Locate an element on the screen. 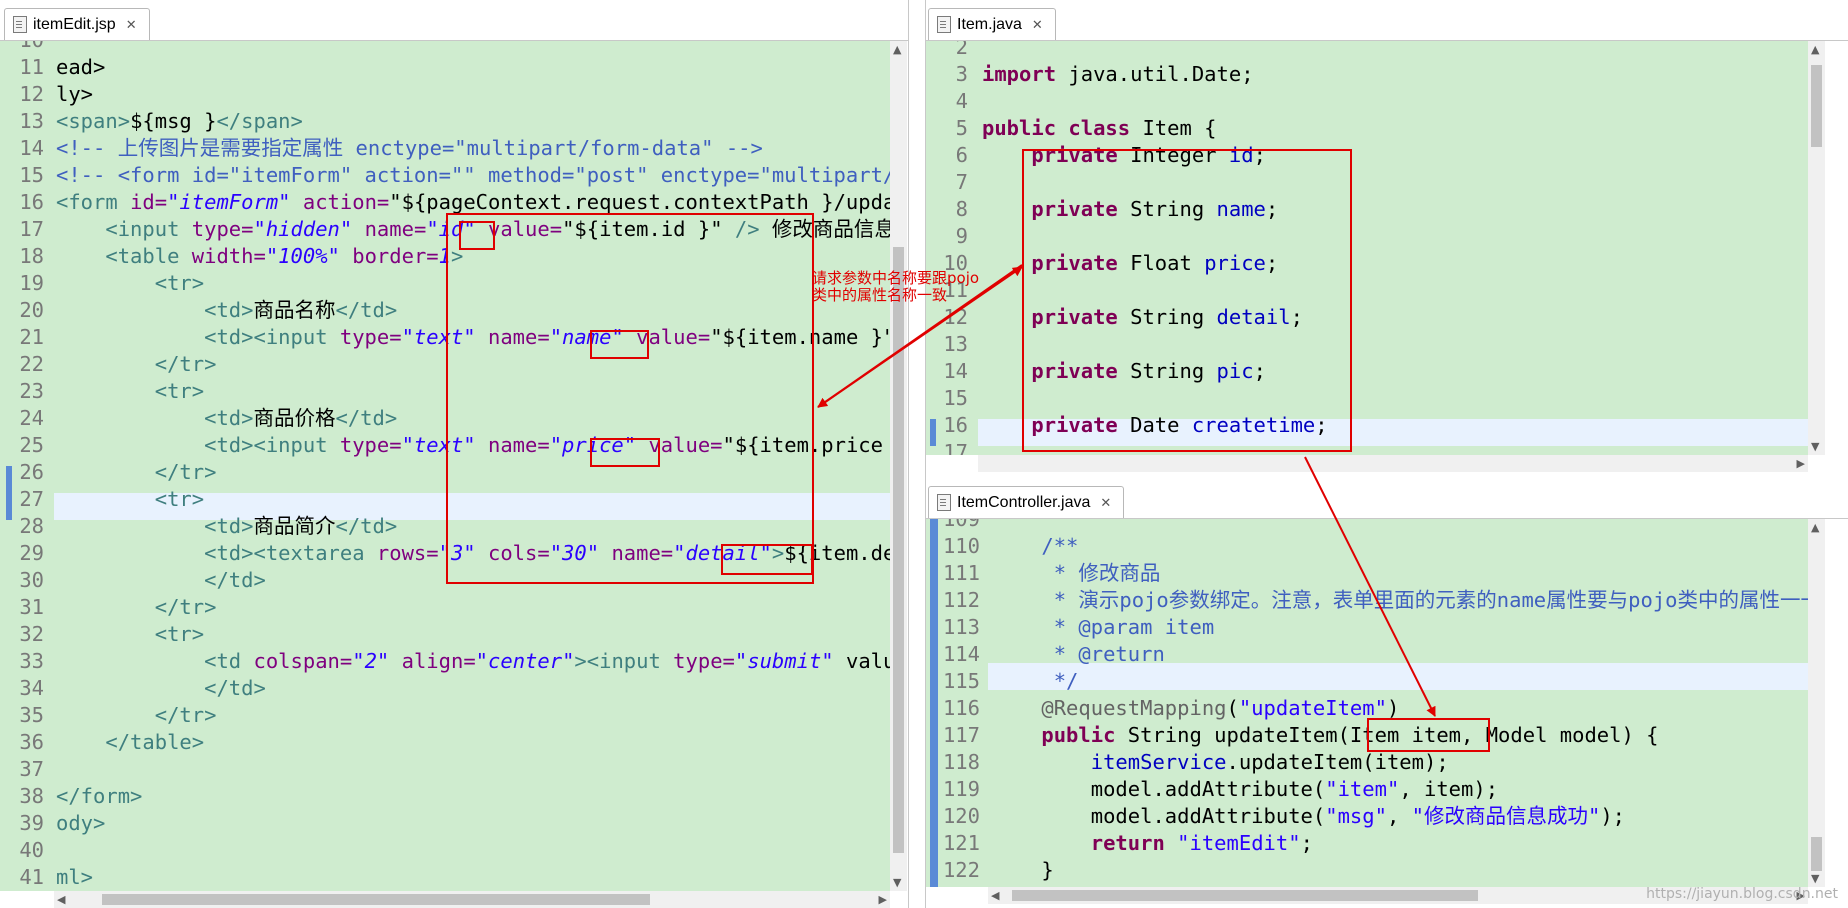 The width and height of the screenshot is (1848, 908). left-tab-bar: itemEdit.jsp ✕ is located at coordinates (454, 20).